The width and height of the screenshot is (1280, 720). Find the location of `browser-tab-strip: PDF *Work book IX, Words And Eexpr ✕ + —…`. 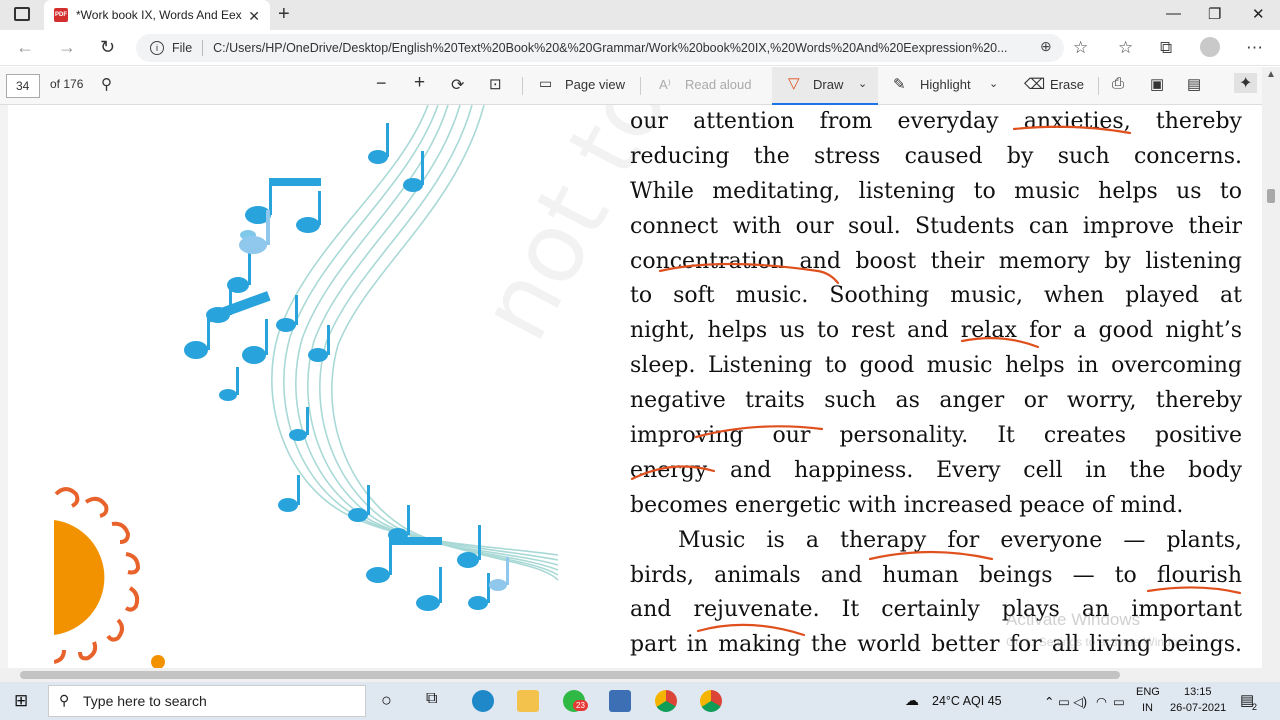

browser-tab-strip: PDF *Work book IX, Words And Eexpr ✕ + —… is located at coordinates (640, 15).